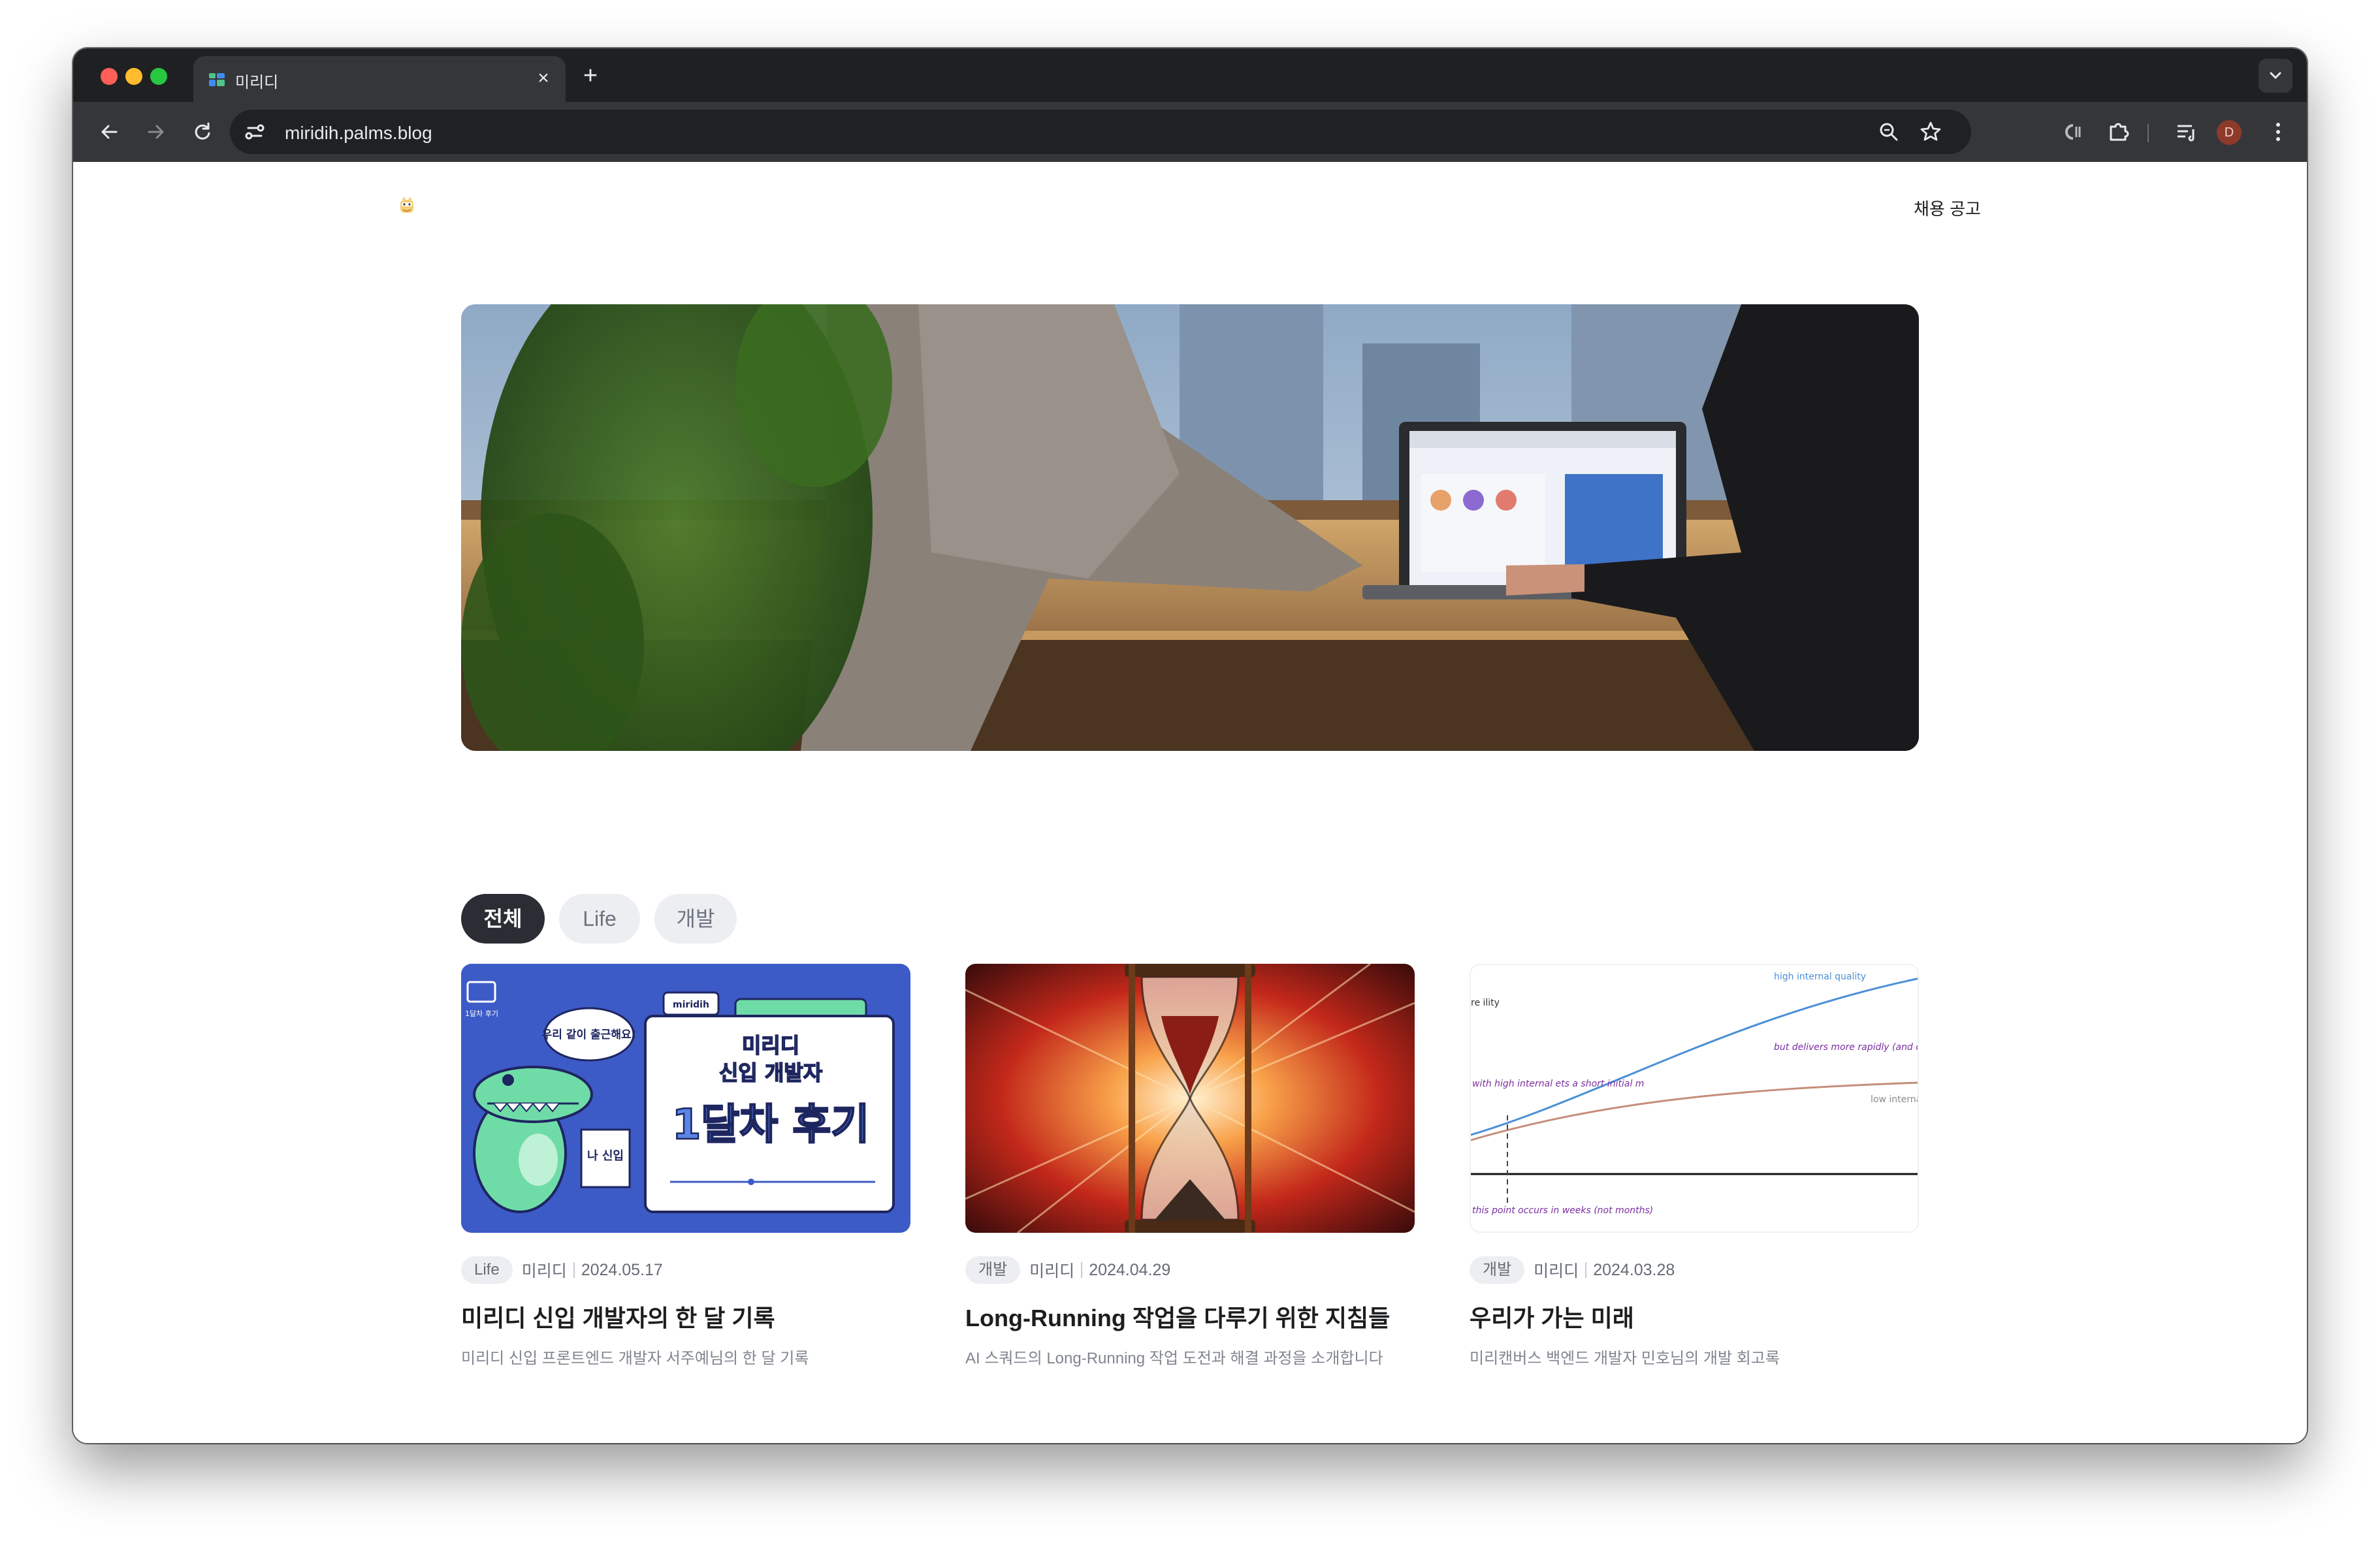  What do you see at coordinates (503, 919) in the screenshot?
I see `filter-chip-all: 전체` at bounding box center [503, 919].